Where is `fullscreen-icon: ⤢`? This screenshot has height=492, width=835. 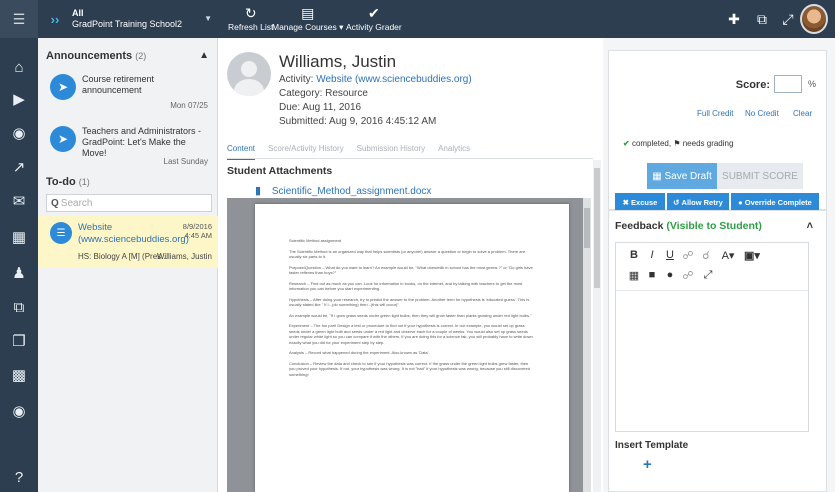 fullscreen-icon: ⤢ is located at coordinates (708, 275).